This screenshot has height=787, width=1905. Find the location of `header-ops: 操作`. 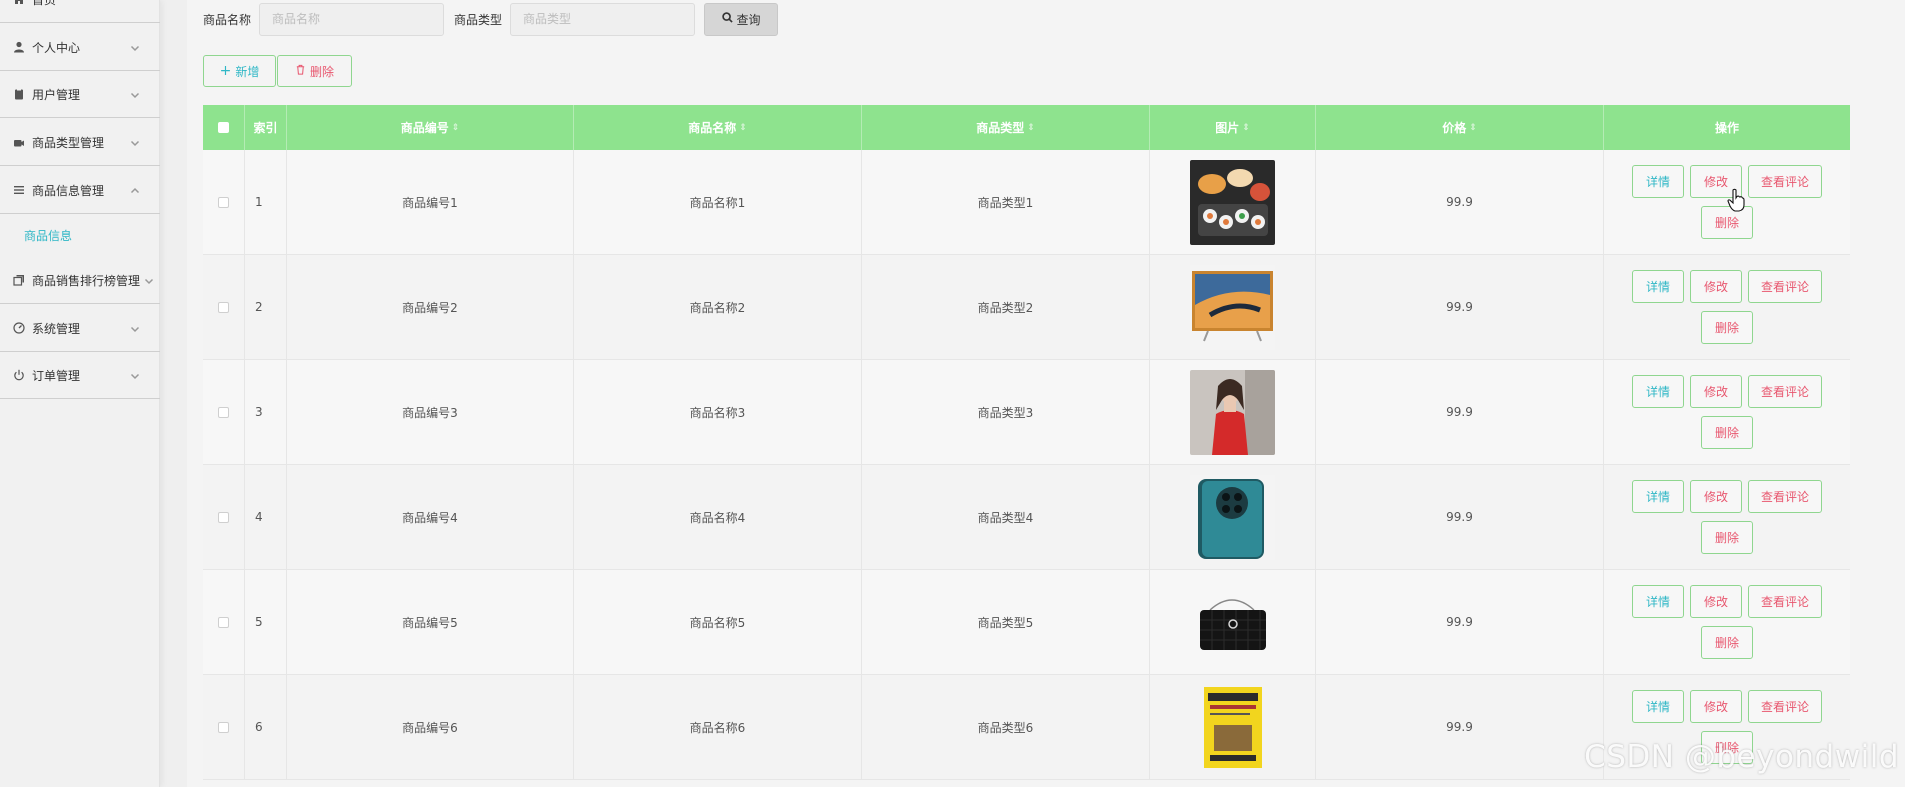

header-ops: 操作 is located at coordinates (1727, 127).